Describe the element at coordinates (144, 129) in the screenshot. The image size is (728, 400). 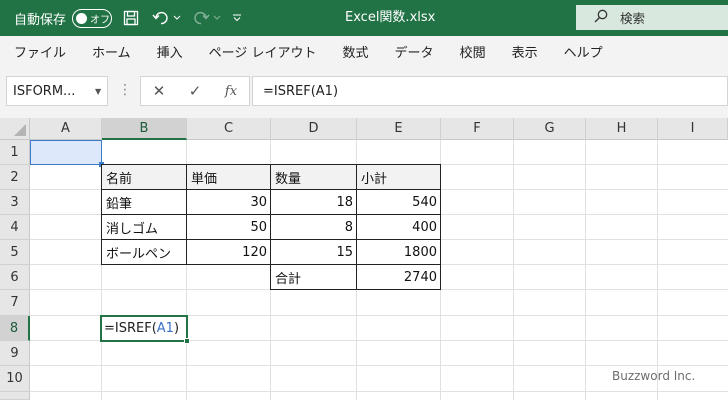
I see `column-header-b: B` at that location.